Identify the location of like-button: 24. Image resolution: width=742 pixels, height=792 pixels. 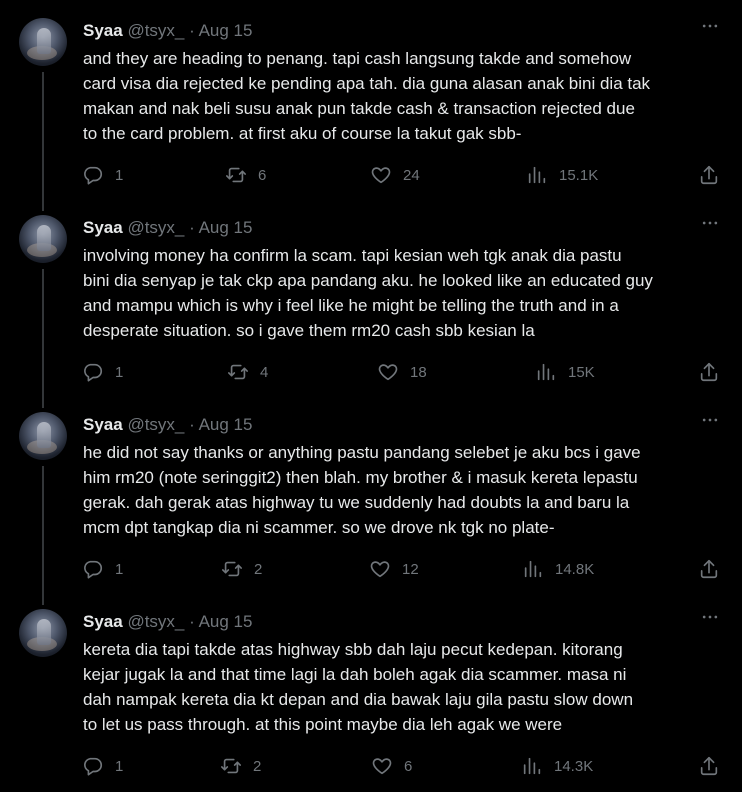
(395, 175).